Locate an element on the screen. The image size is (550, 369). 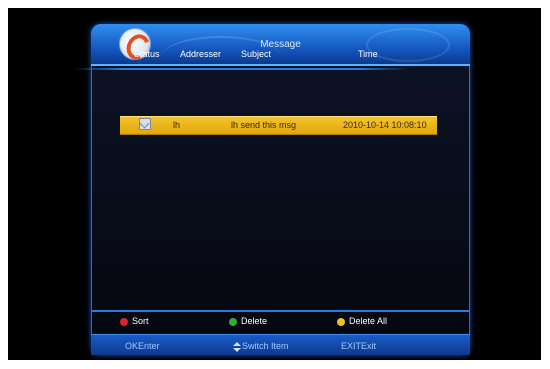
delete-key-hint: Delete is located at coordinates (248, 321).